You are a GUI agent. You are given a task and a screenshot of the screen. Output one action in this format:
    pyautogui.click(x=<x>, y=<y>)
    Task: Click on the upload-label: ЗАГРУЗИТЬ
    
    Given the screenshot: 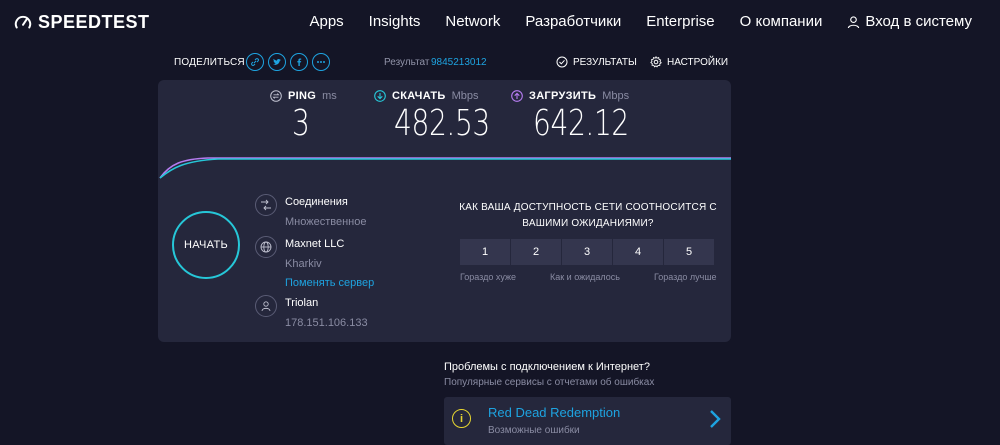 What is the action you would take?
    pyautogui.click(x=563, y=96)
    